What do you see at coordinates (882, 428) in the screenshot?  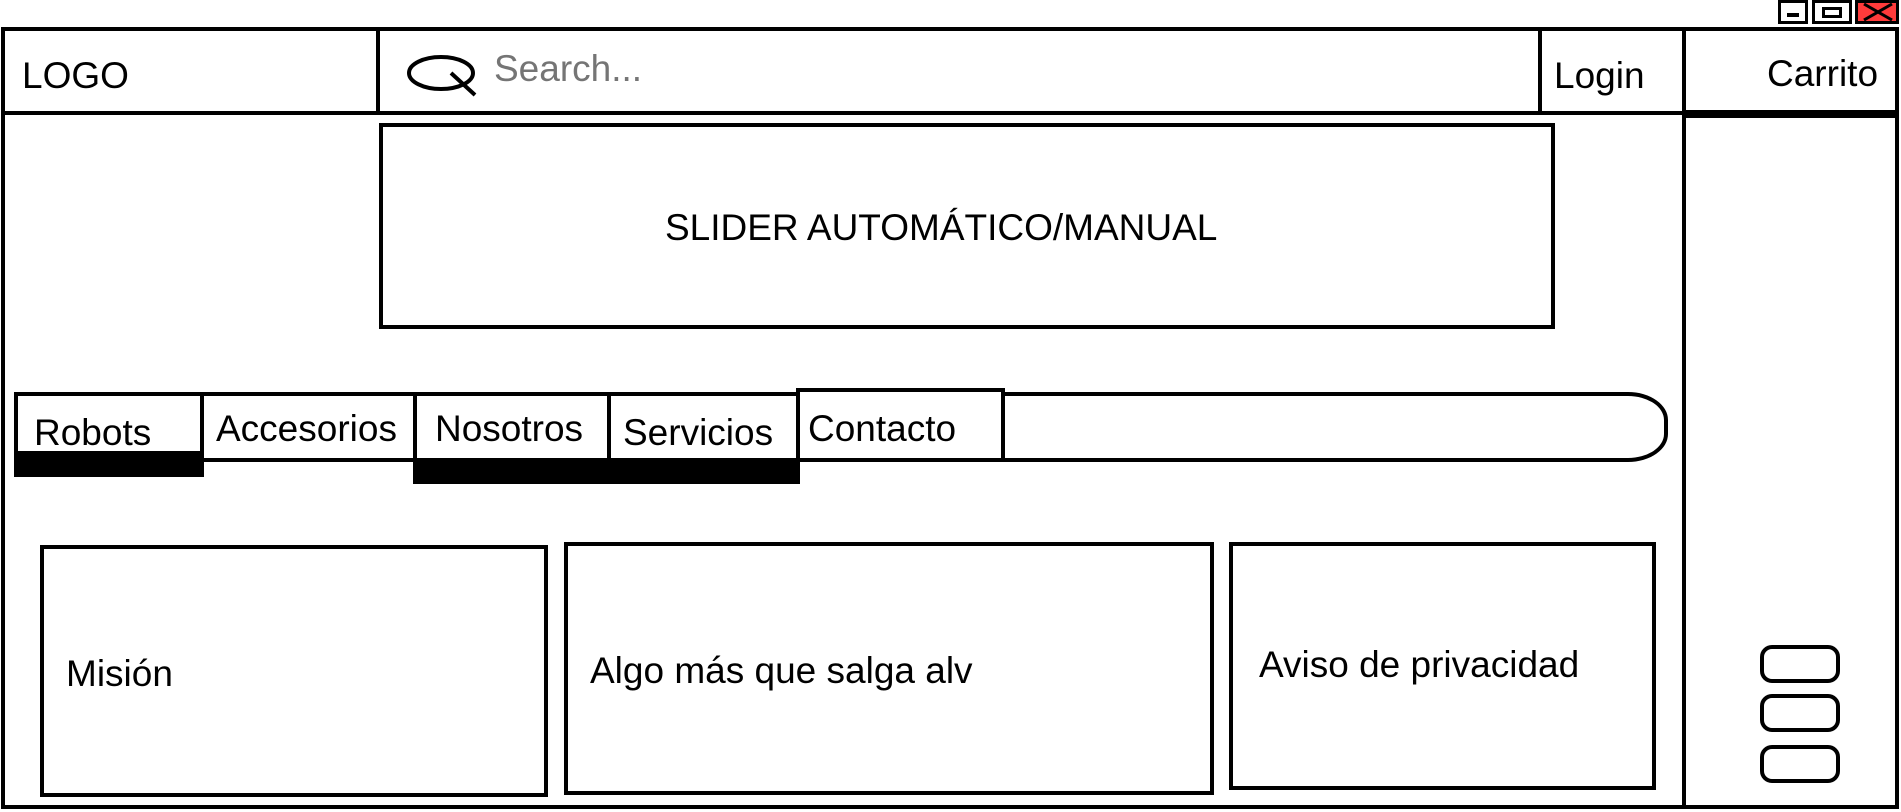 I see `tab-label: Contacto` at bounding box center [882, 428].